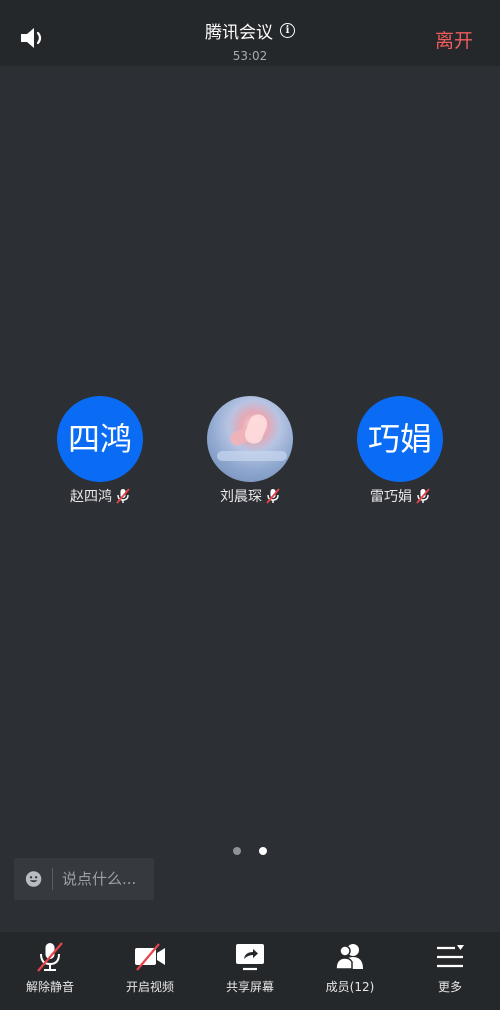  I want to click on divider, so click(52, 879).